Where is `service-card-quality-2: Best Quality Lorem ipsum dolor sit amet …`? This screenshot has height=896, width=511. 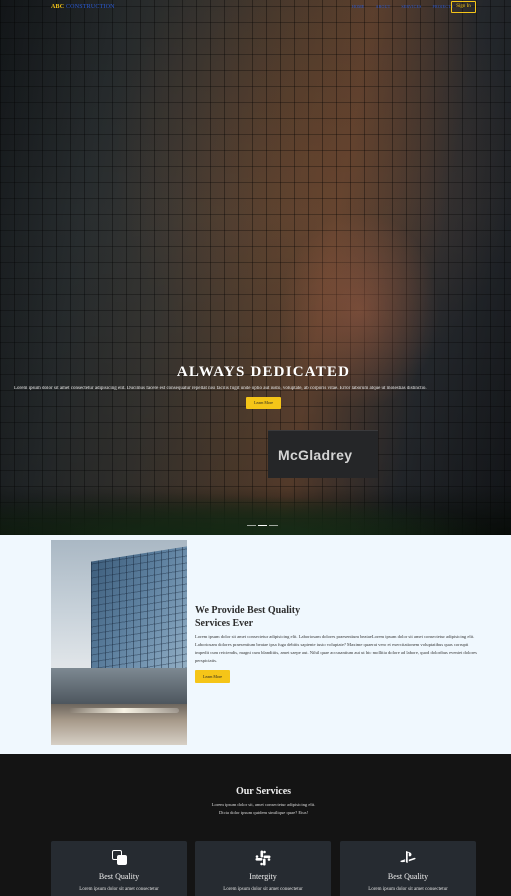
service-card-quality-2: Best Quality Lorem ipsum dolor sit amet … is located at coordinates (408, 868).